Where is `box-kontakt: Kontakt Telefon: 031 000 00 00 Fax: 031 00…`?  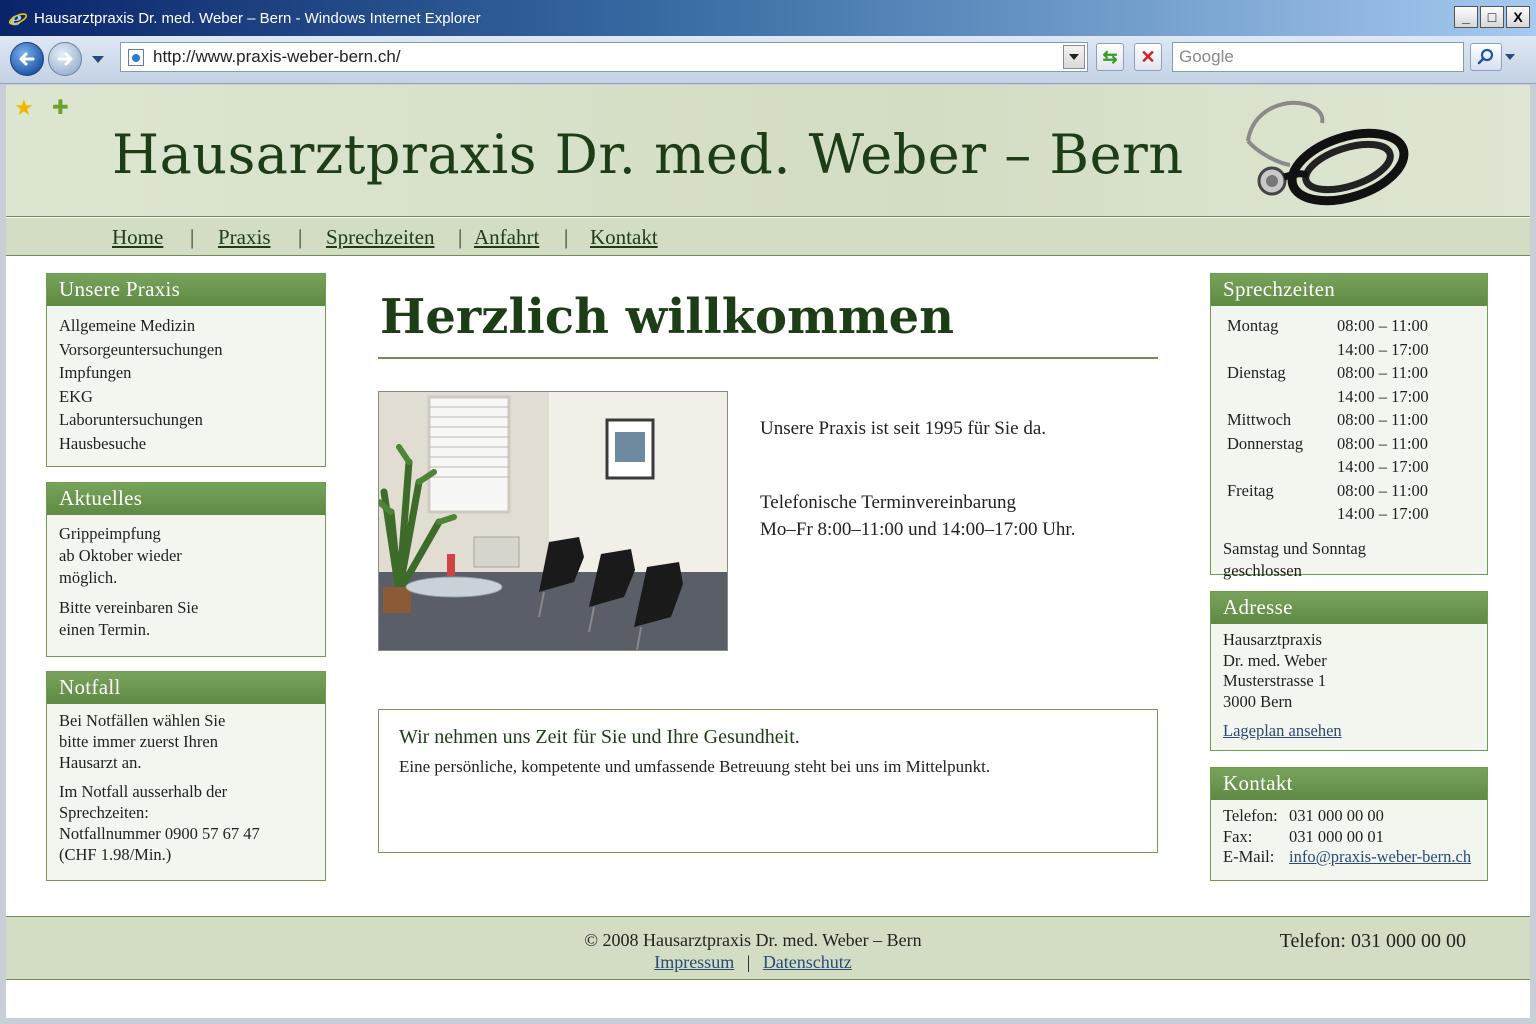
box-kontakt: Kontakt Telefon: 031 000 00 00 Fax: 031 00… is located at coordinates (1349, 824).